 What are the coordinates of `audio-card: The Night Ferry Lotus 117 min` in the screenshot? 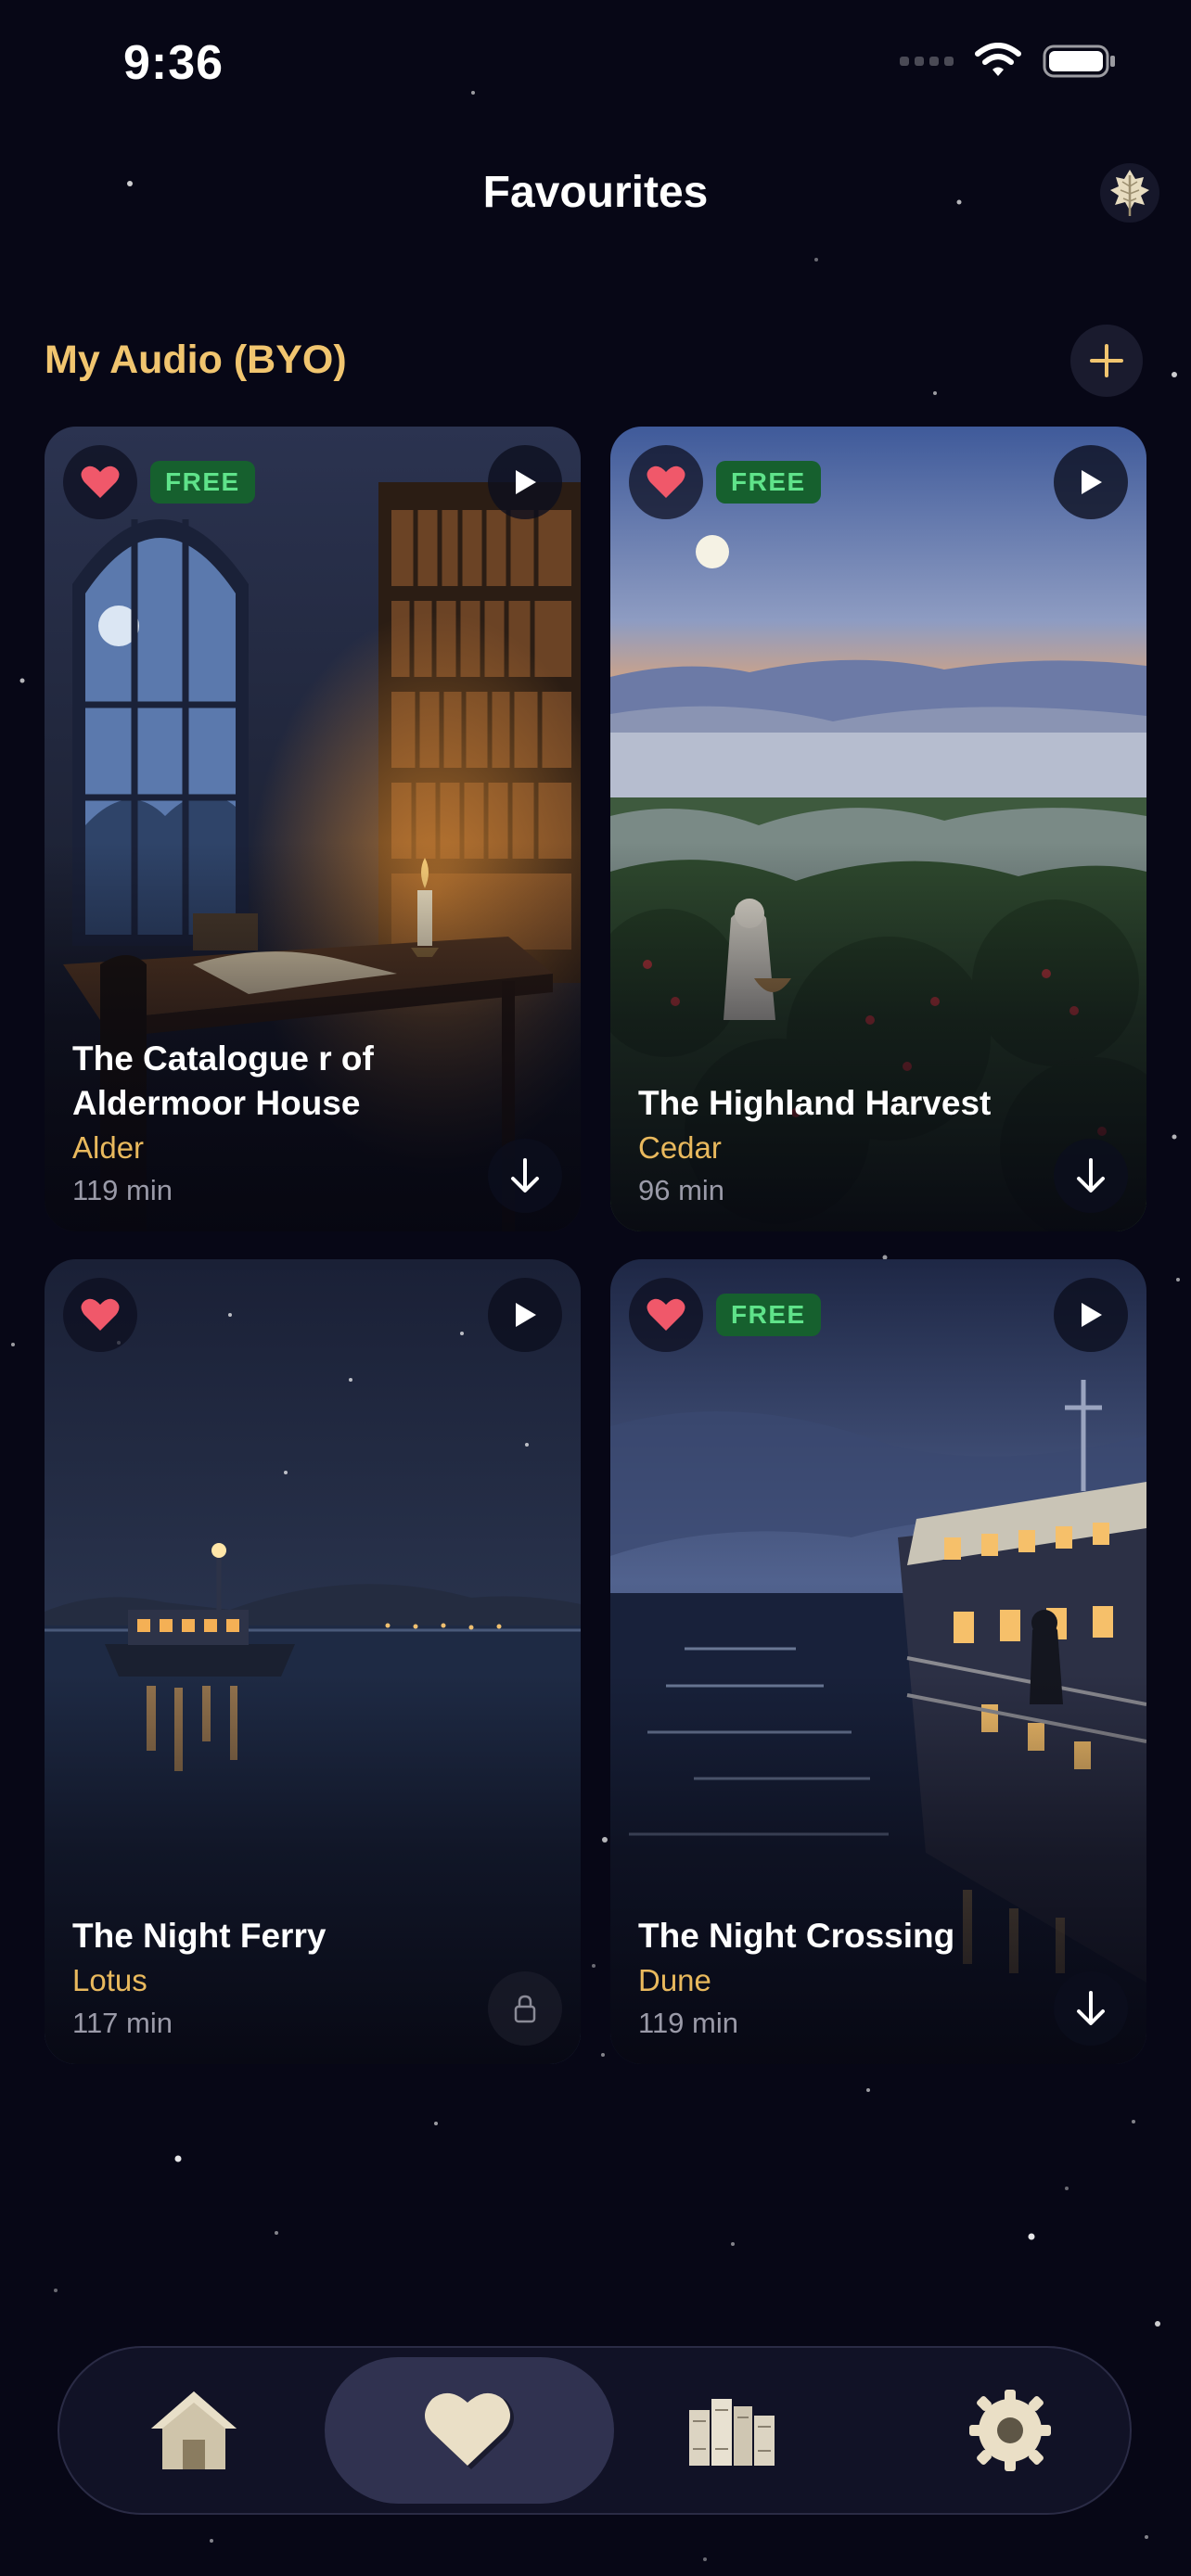 It's located at (313, 1661).